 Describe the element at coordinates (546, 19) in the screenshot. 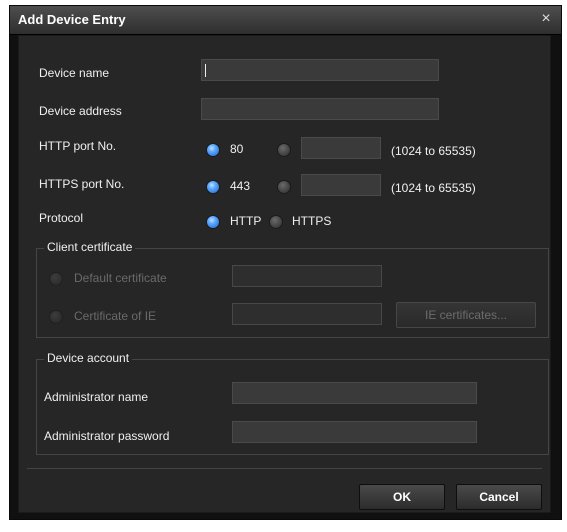

I see `close-icon: ×` at that location.